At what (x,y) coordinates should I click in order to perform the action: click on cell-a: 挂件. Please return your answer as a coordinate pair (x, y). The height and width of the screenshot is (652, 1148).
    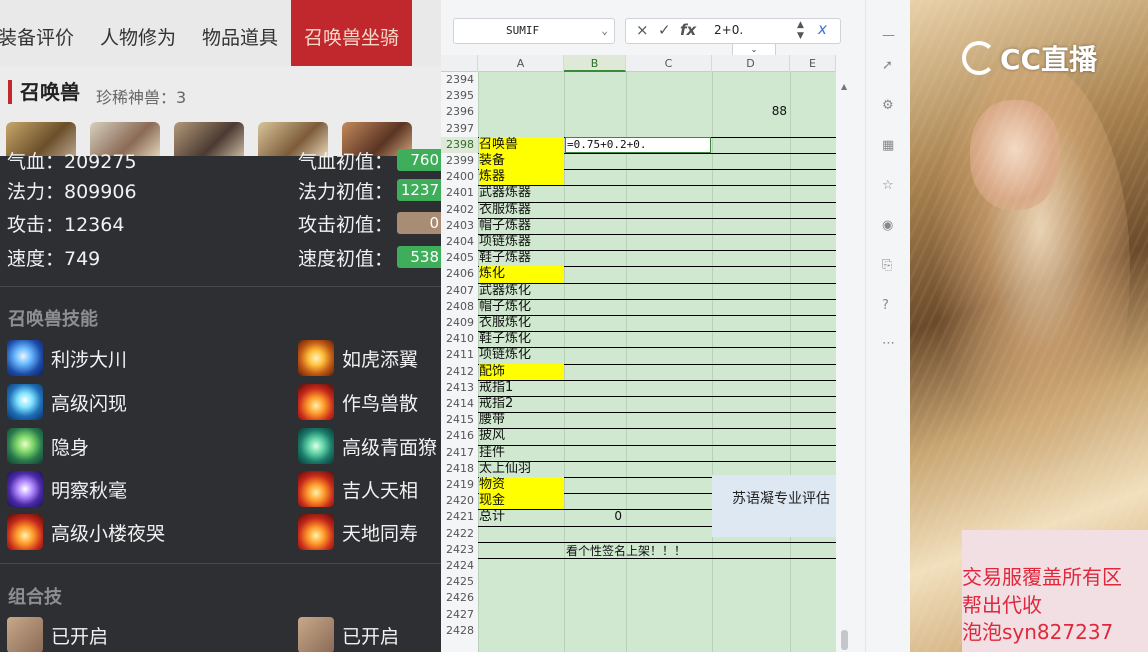
    Looking at the image, I should click on (521, 453).